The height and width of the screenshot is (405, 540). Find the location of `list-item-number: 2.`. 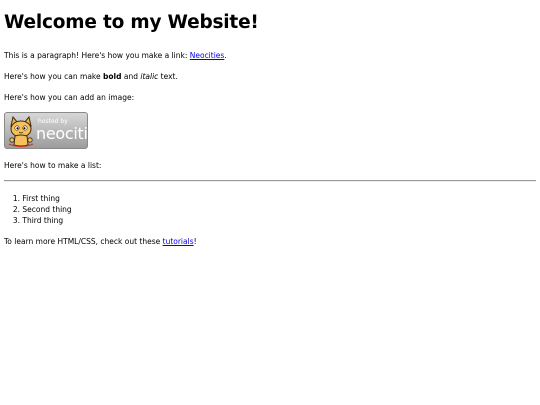

list-item-number: 2. is located at coordinates (16, 209).